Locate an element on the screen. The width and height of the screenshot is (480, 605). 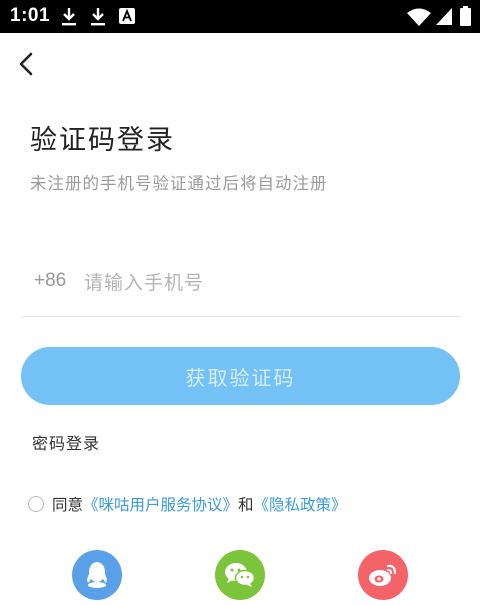
weibo-login-button is located at coordinates (383, 575).